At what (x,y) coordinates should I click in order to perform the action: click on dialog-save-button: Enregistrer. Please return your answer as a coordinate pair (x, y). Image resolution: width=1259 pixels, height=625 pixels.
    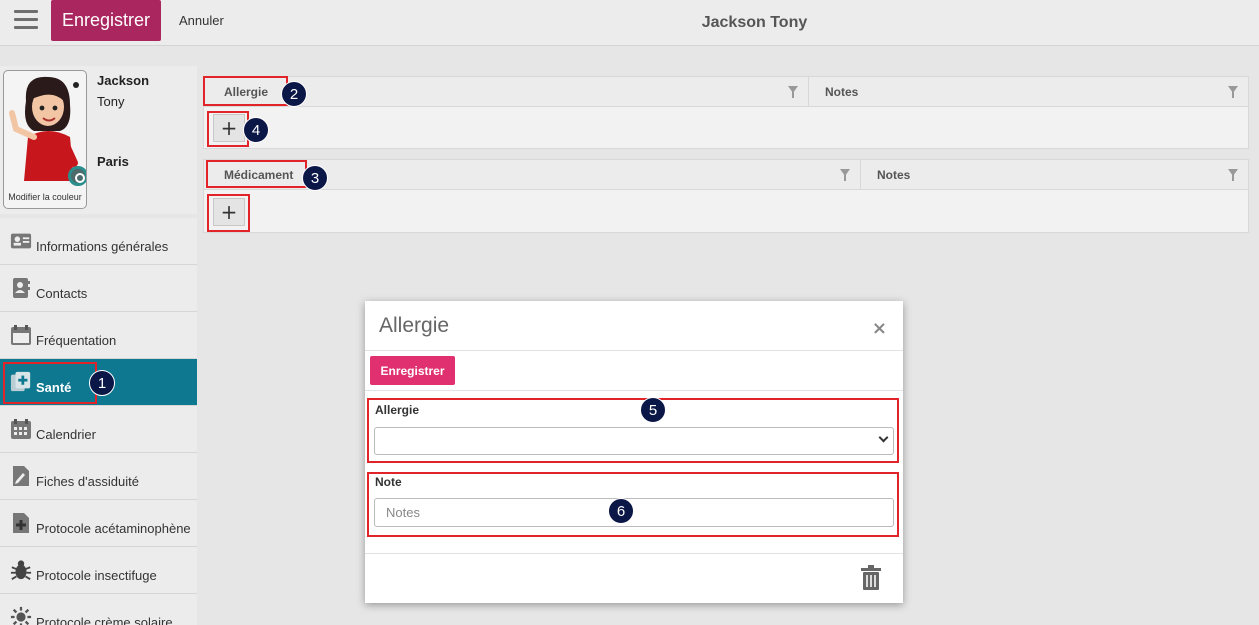
    Looking at the image, I should click on (412, 370).